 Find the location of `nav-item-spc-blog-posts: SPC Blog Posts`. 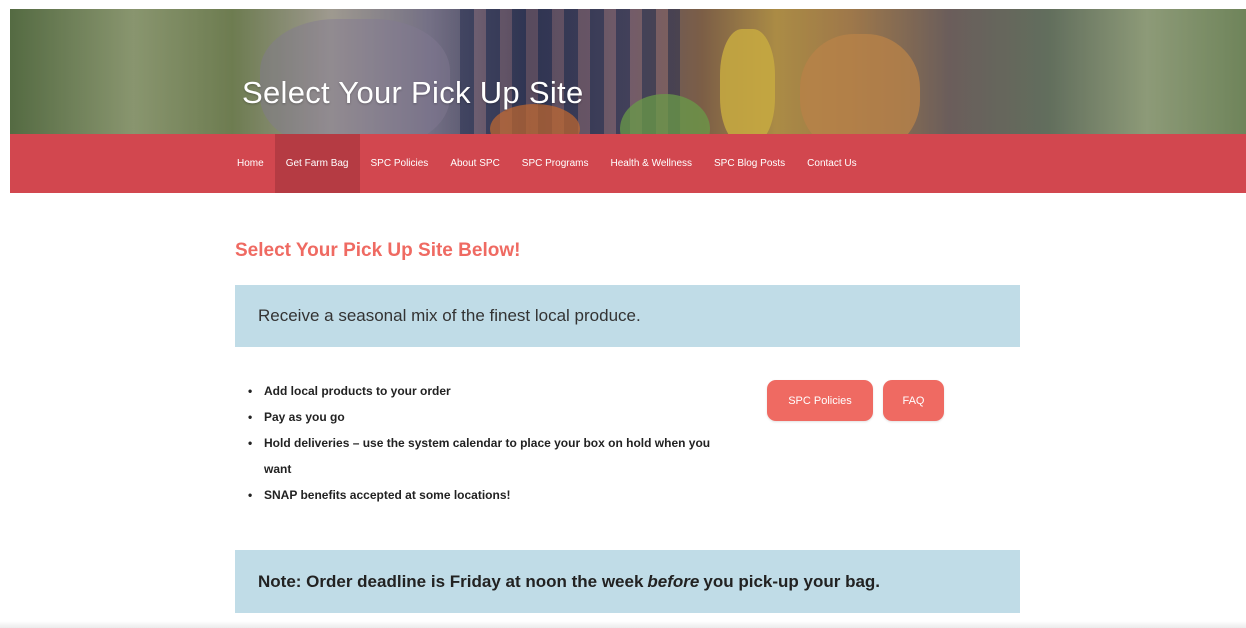

nav-item-spc-blog-posts: SPC Blog Posts is located at coordinates (749, 163).